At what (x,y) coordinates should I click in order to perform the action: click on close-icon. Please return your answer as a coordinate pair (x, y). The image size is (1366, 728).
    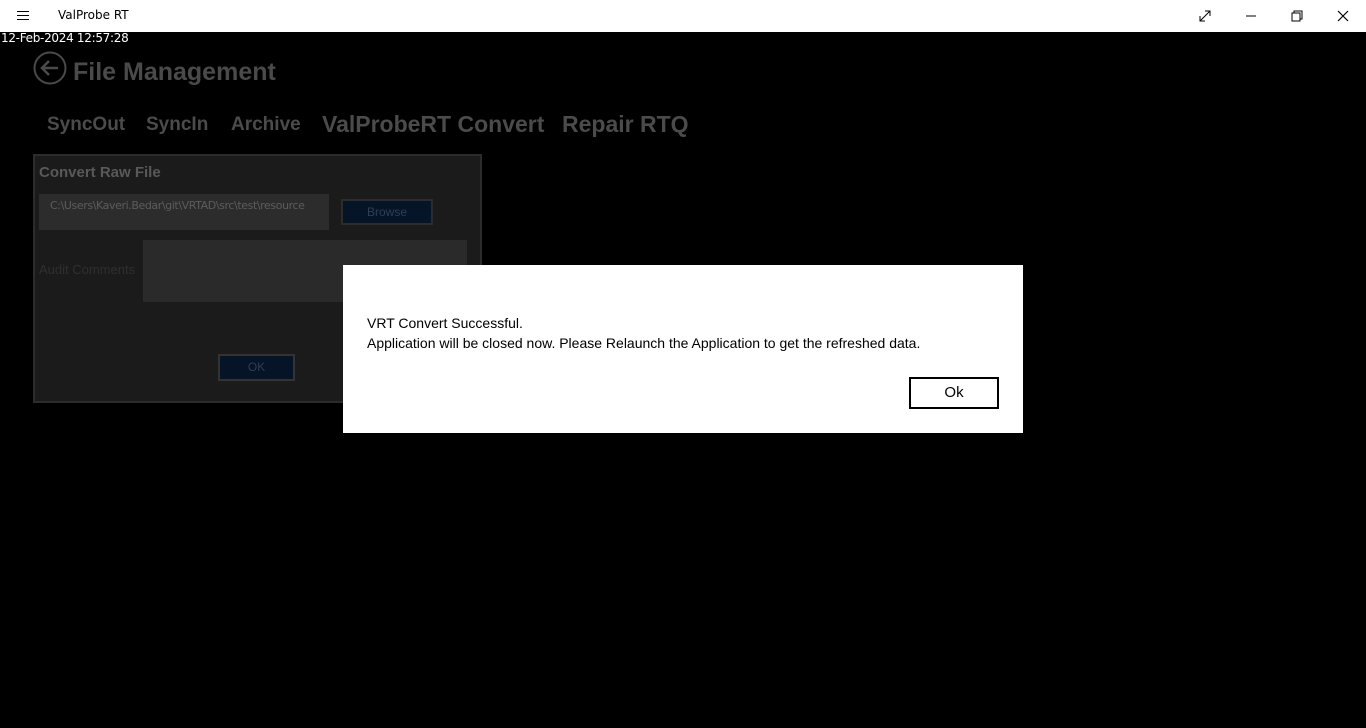
    Looking at the image, I should click on (1343, 16).